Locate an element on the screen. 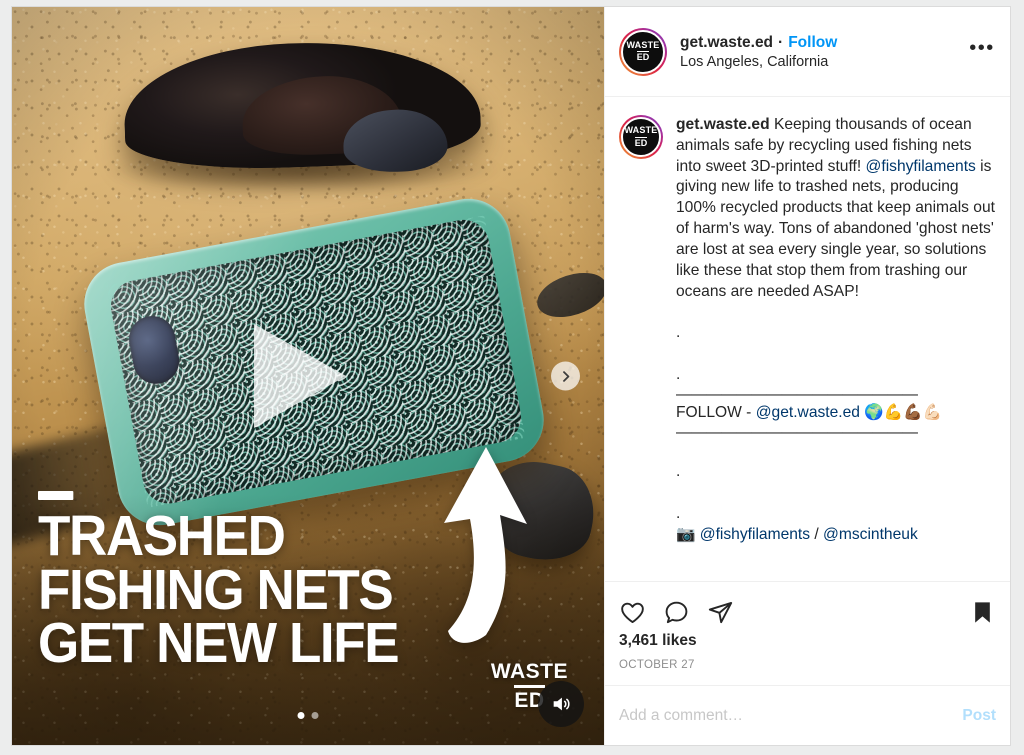  caption-avatar-text-line-1: WASTE is located at coordinates (641, 130).